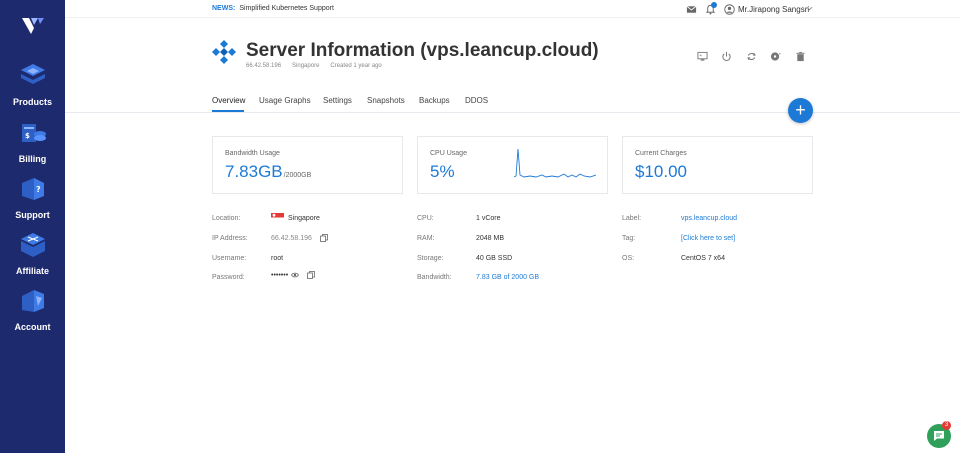 Image resolution: width=960 pixels, height=453 pixels. Describe the element at coordinates (434, 100) in the screenshot. I see `tab-backups: Backups` at that location.